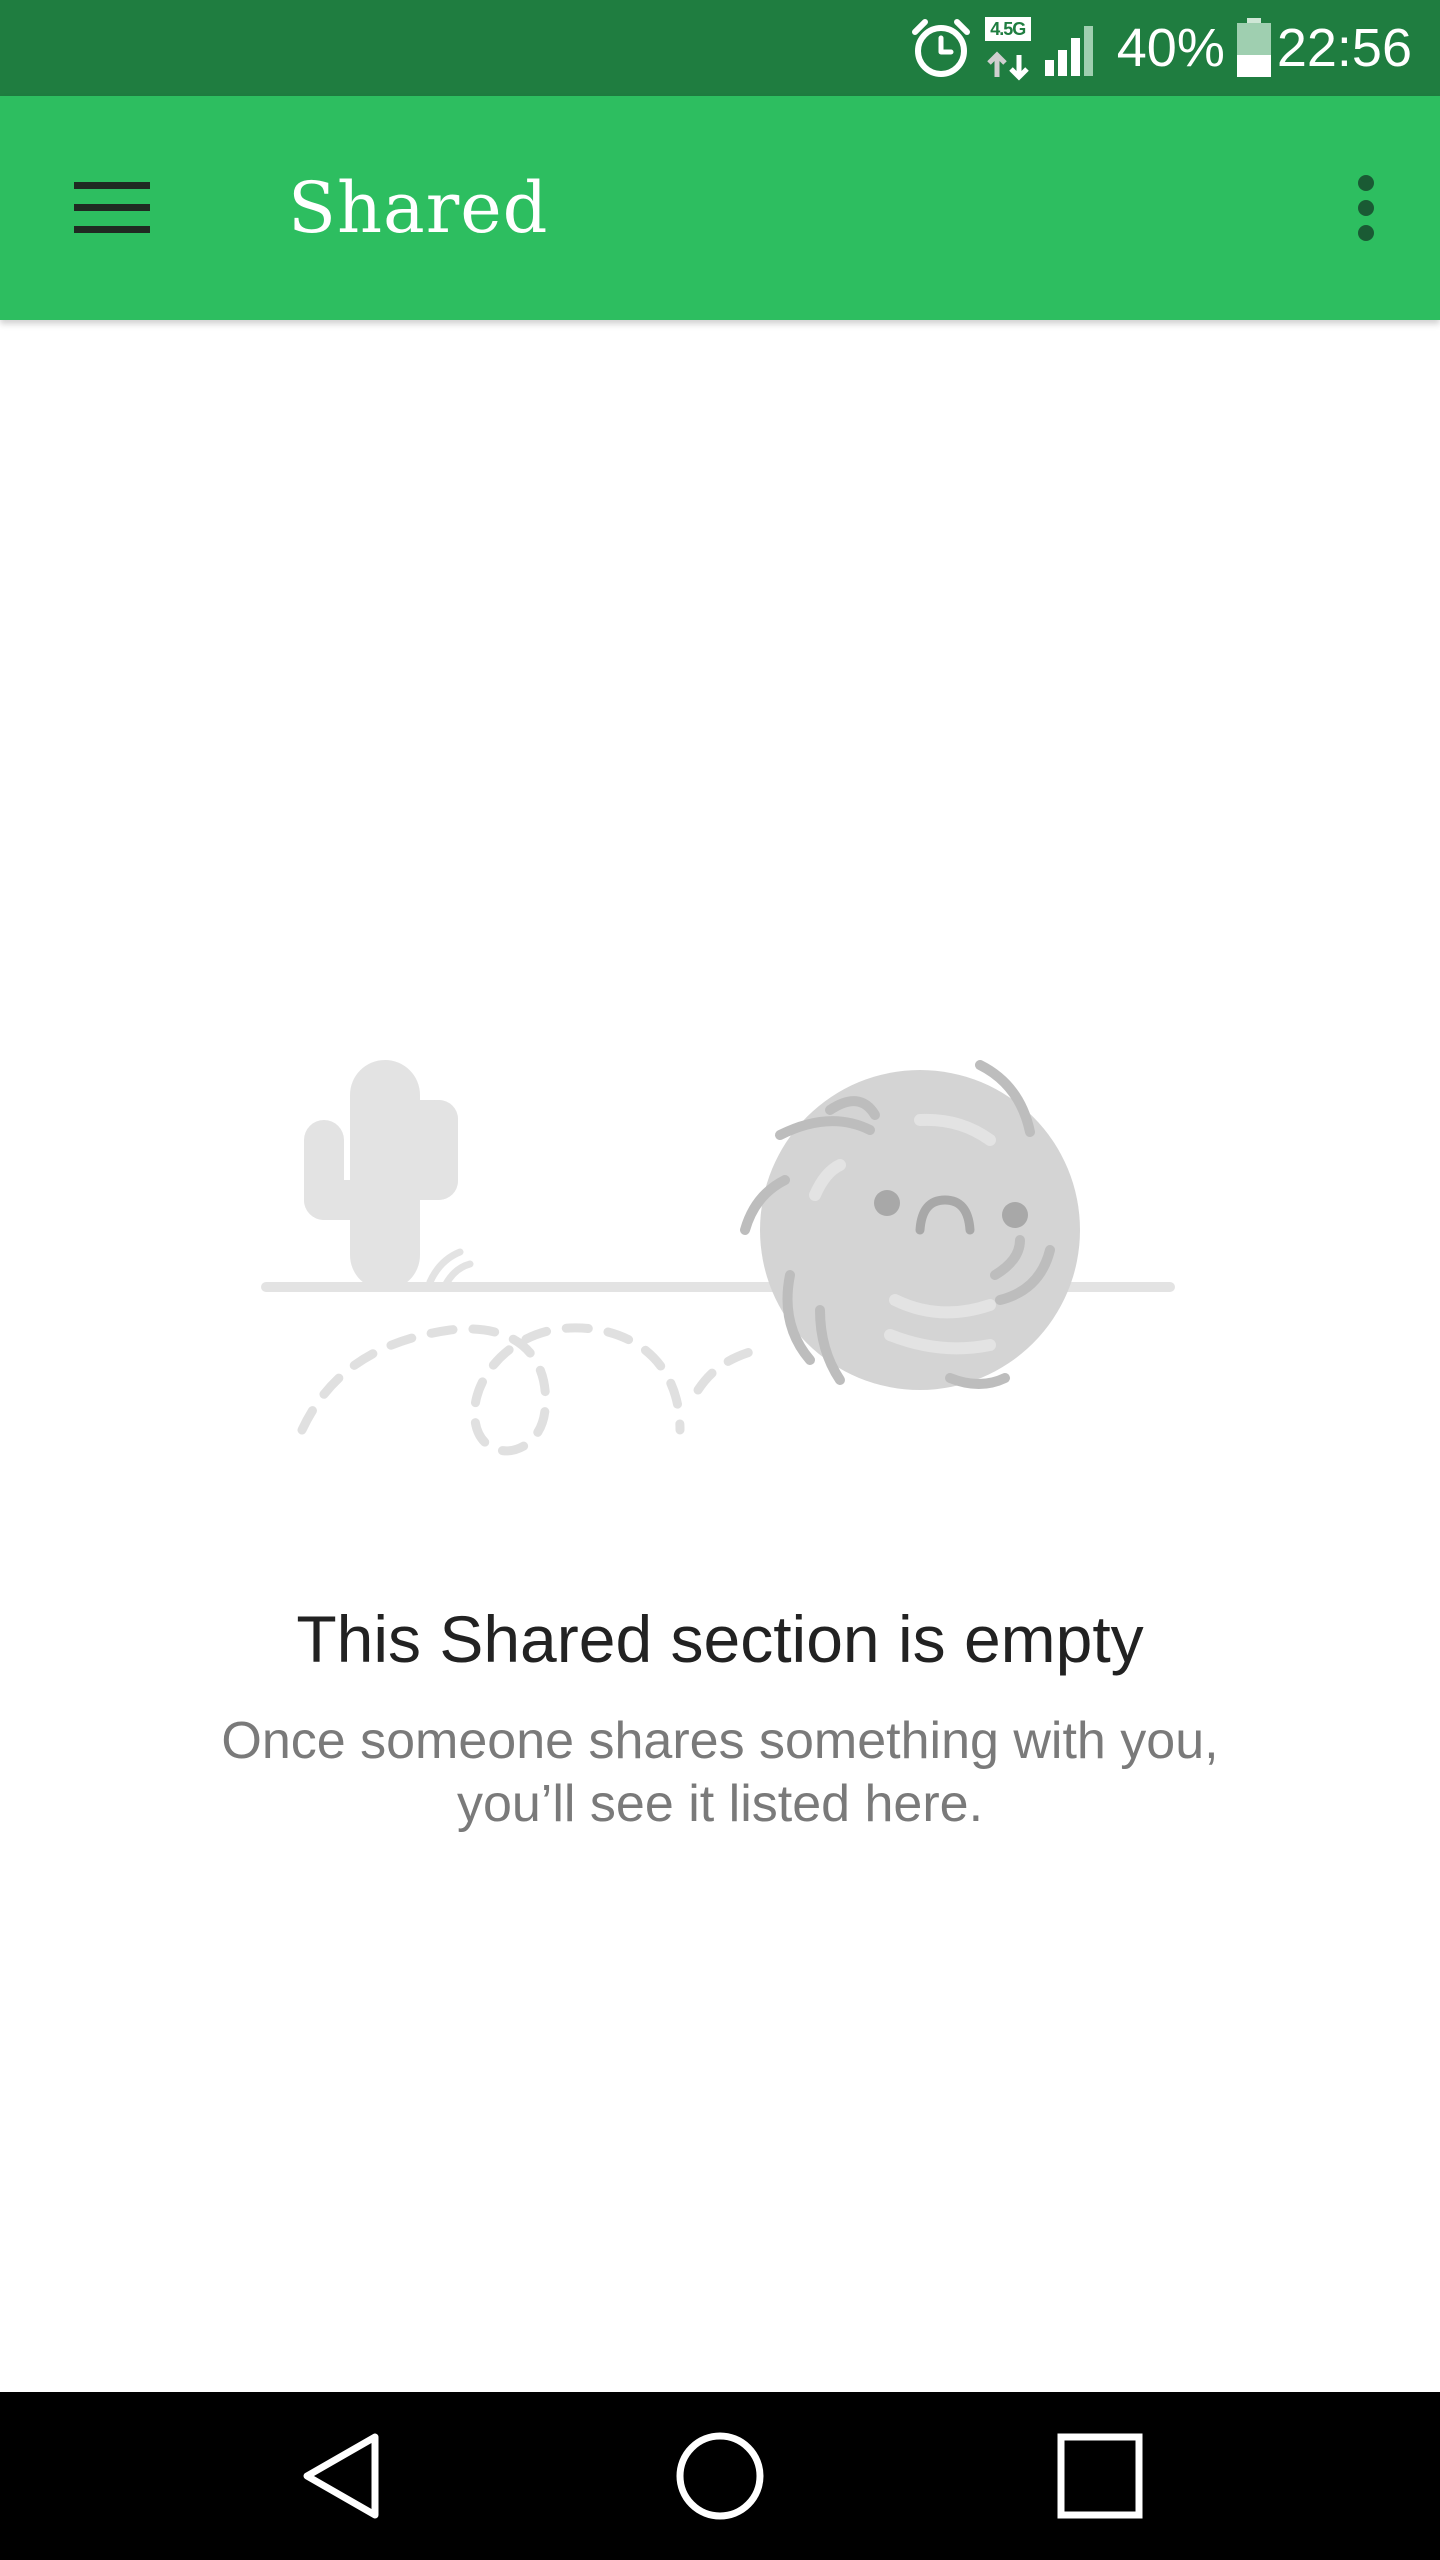 This screenshot has height=2560, width=1440. I want to click on data-transfer-icon: 4.5G, so click(1008, 48).